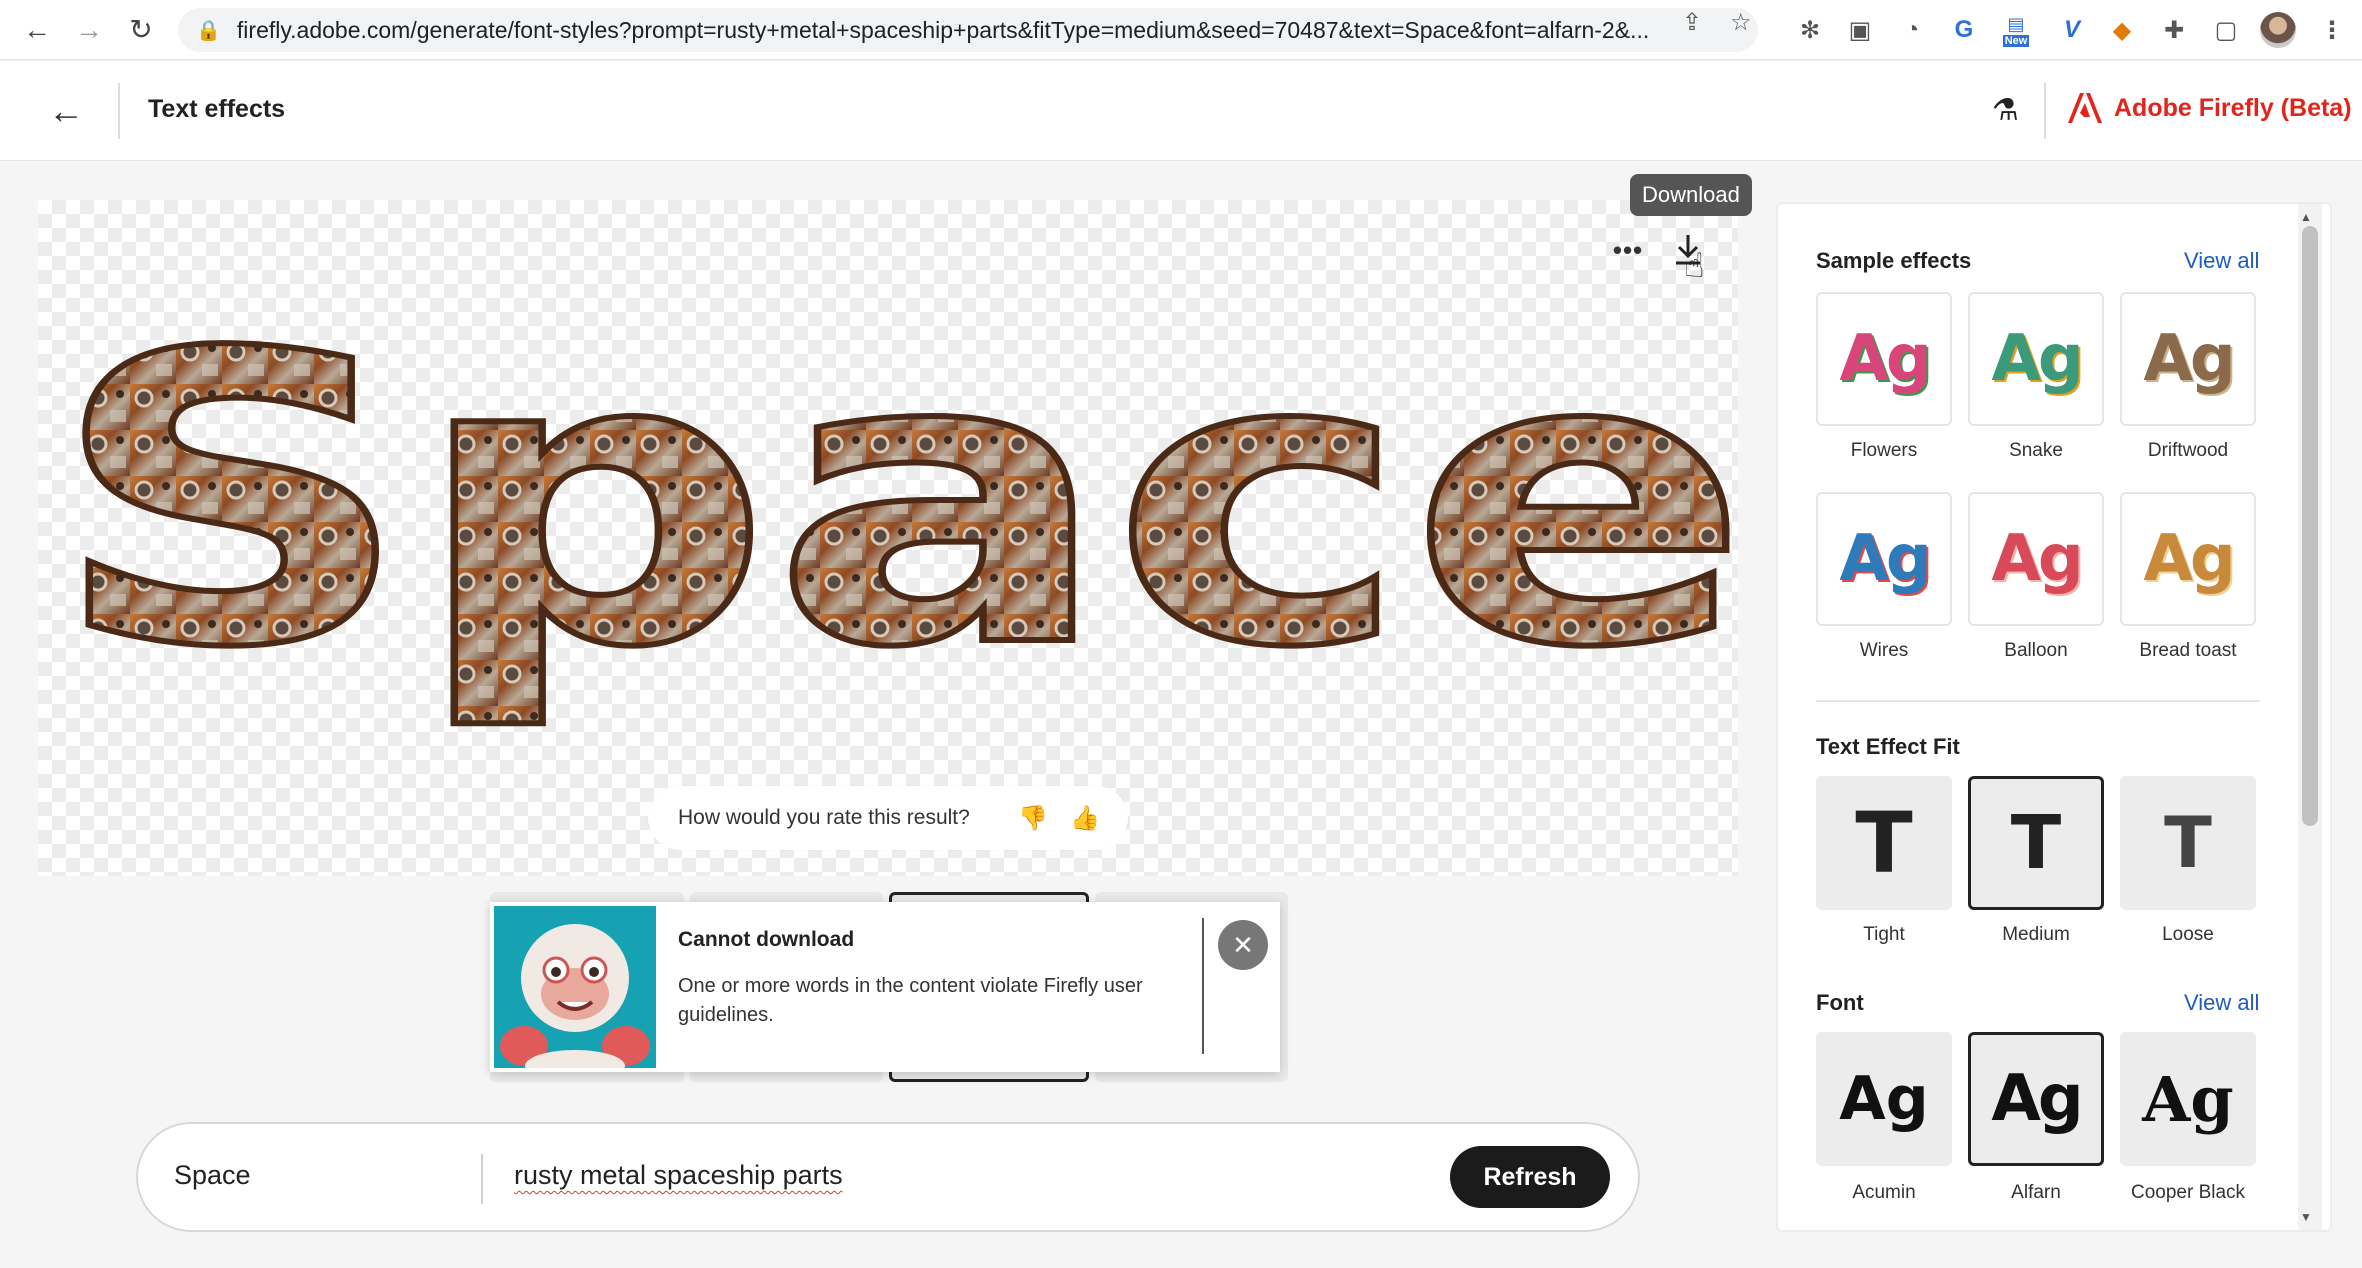 This screenshot has height=1268, width=2362. Describe the element at coordinates (2036, 450) in the screenshot. I see `effect-label: Snake` at that location.